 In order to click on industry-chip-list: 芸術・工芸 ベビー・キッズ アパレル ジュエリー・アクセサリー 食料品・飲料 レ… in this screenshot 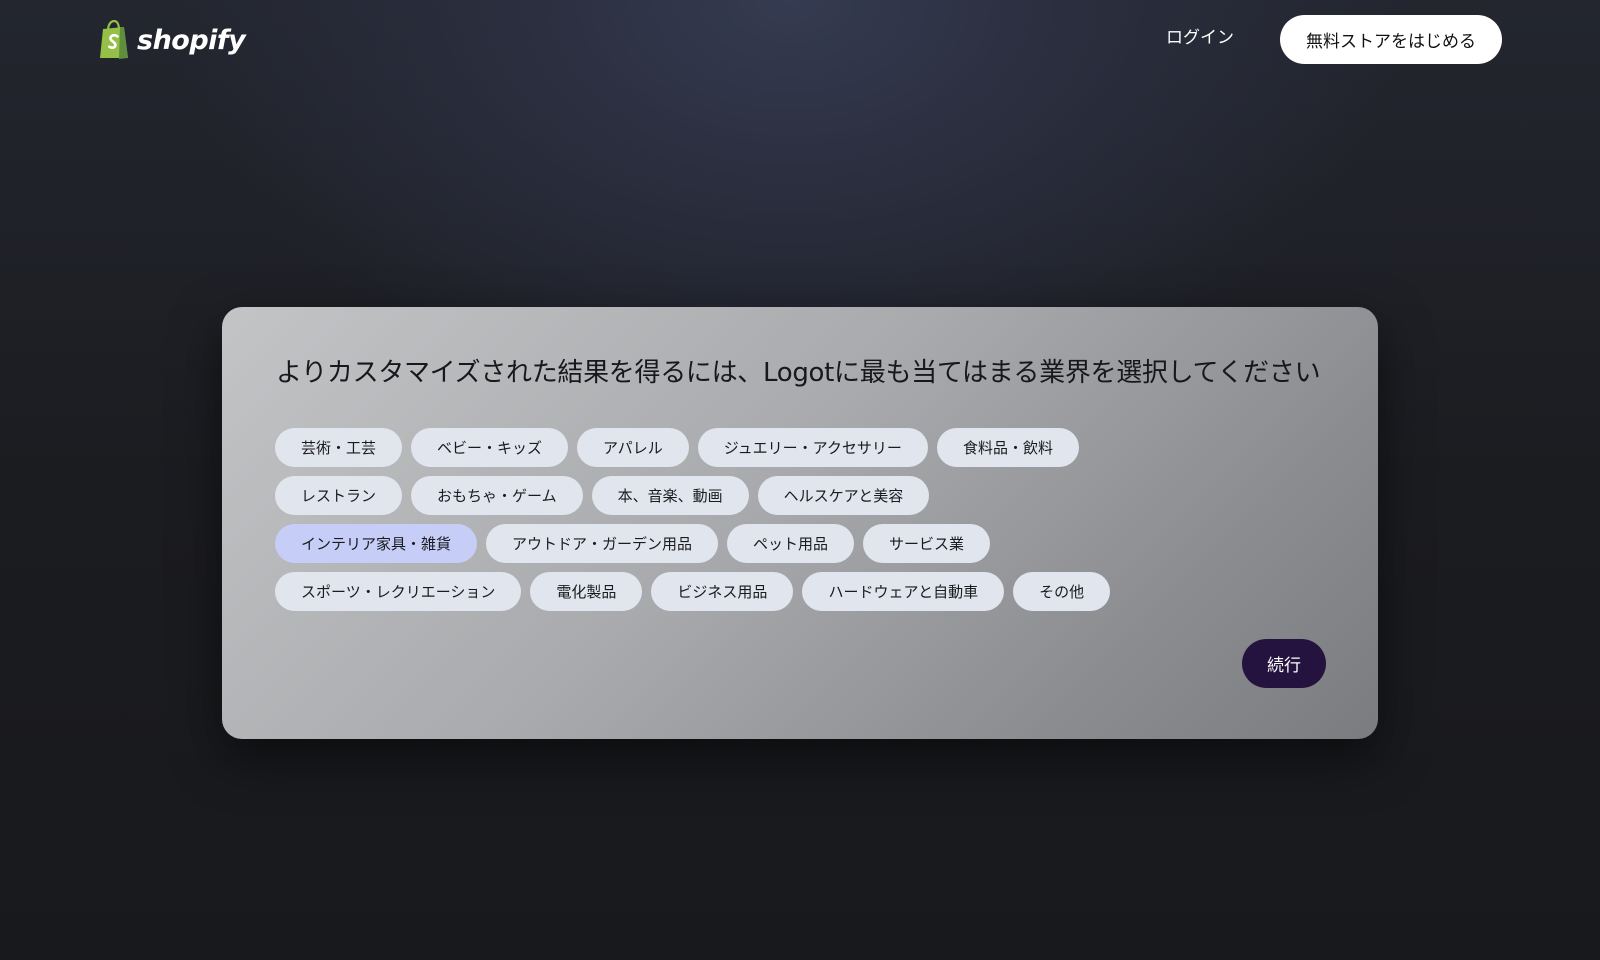, I will do `click(805, 524)`.